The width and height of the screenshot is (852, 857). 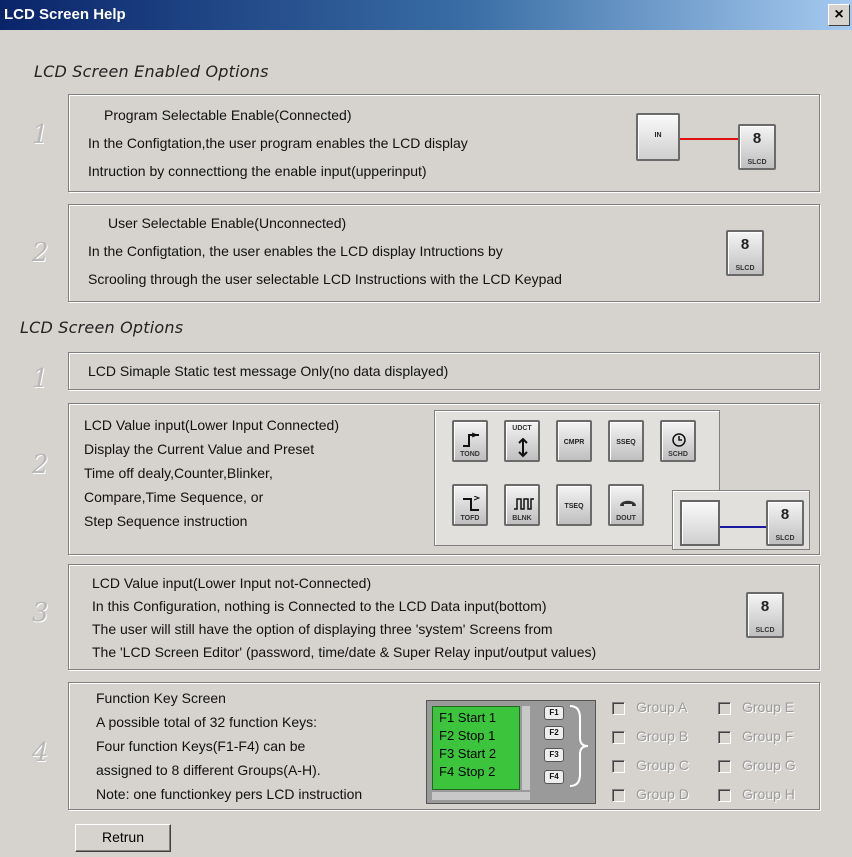 I want to click on clock-icon, so click(x=679, y=440).